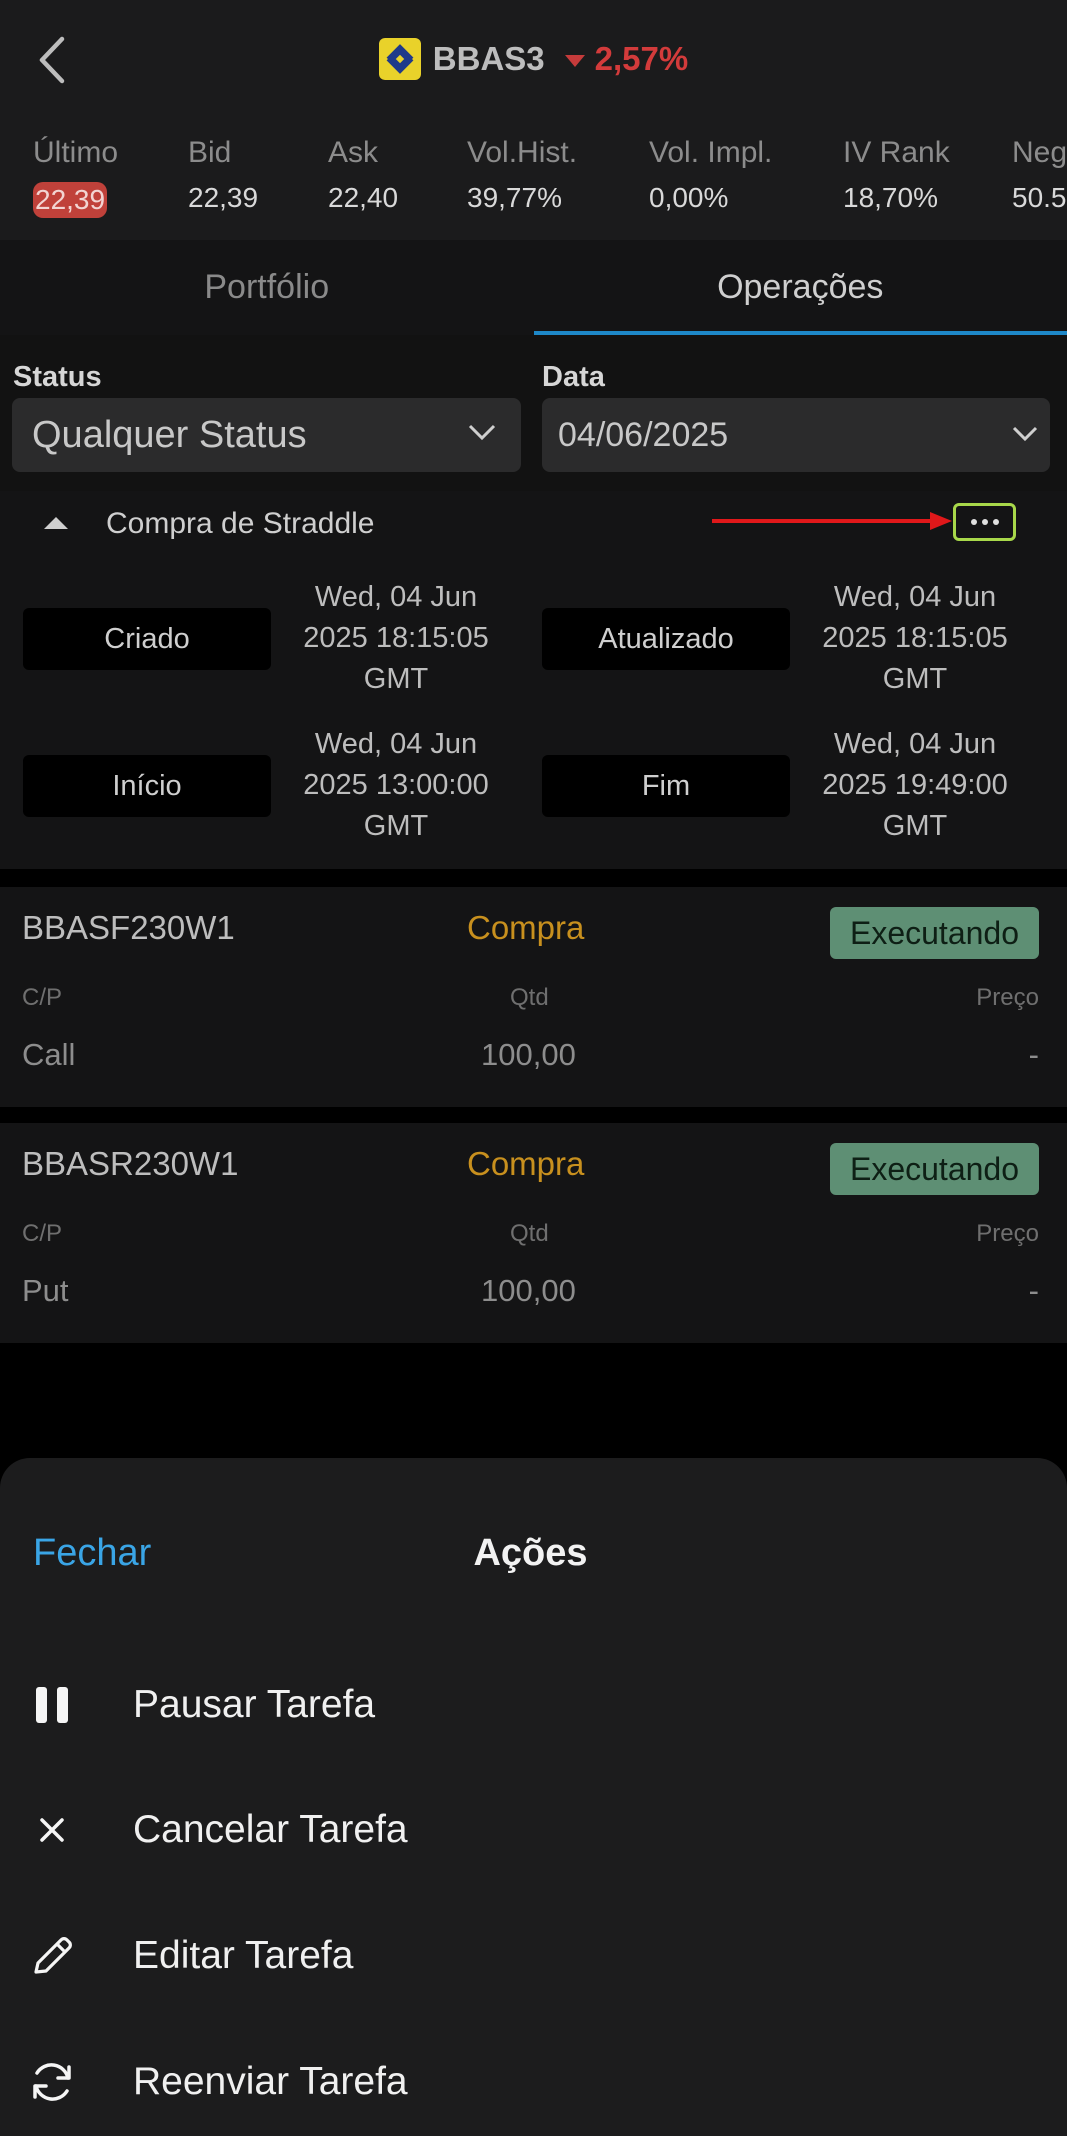 The width and height of the screenshot is (1067, 2136). What do you see at coordinates (710, 175) in the screenshot?
I see `quote-vol-impl: Vol. Impl. 0,00%` at bounding box center [710, 175].